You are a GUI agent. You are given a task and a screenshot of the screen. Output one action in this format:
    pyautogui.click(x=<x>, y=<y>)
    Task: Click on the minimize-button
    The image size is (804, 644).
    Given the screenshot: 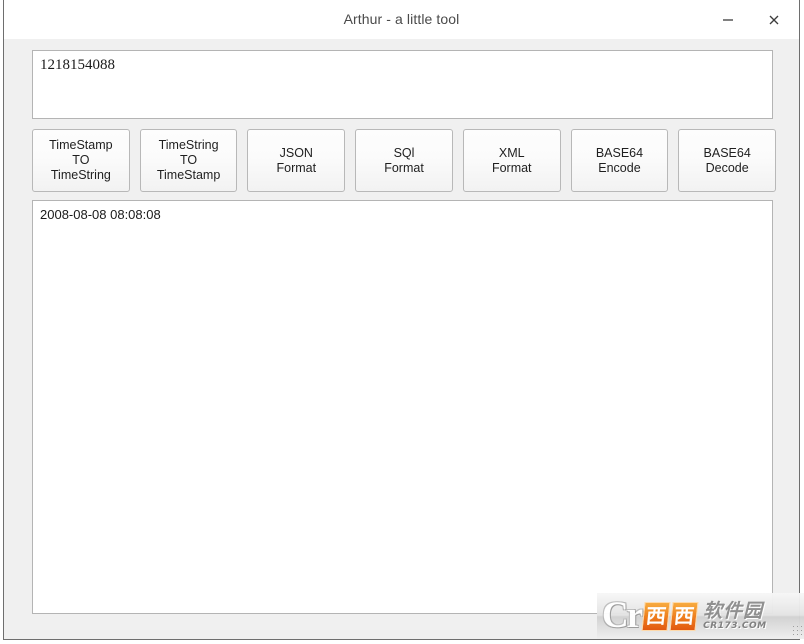 What is the action you would take?
    pyautogui.click(x=728, y=19)
    